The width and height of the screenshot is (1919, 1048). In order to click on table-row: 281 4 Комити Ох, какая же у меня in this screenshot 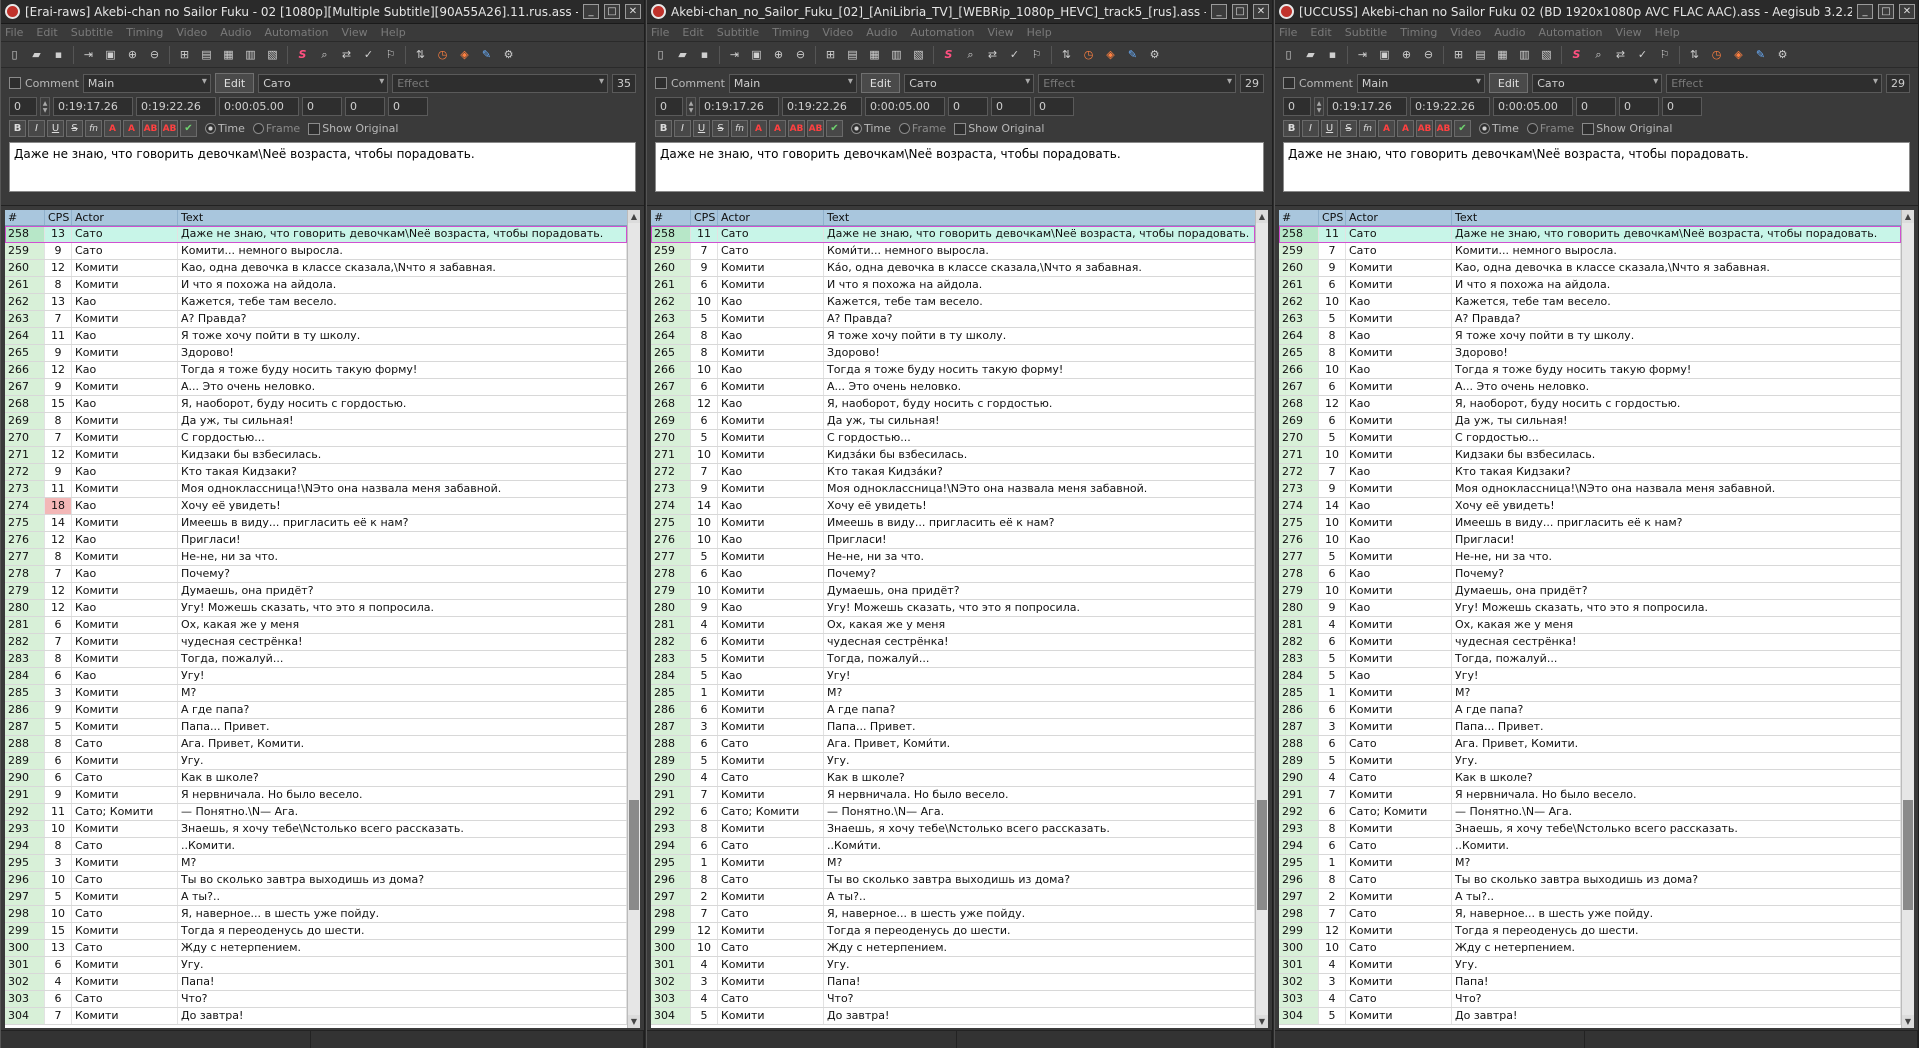, I will do `click(1590, 625)`.